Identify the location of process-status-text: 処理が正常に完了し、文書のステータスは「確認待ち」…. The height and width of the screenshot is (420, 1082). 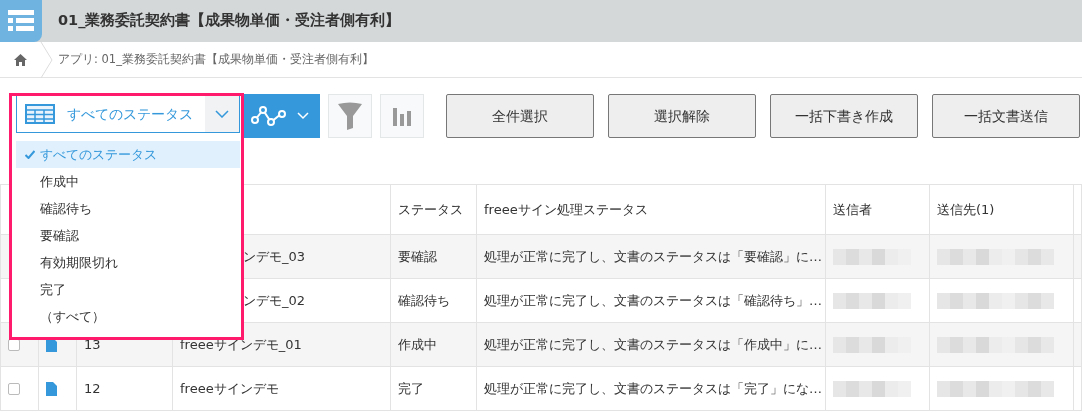
(653, 300).